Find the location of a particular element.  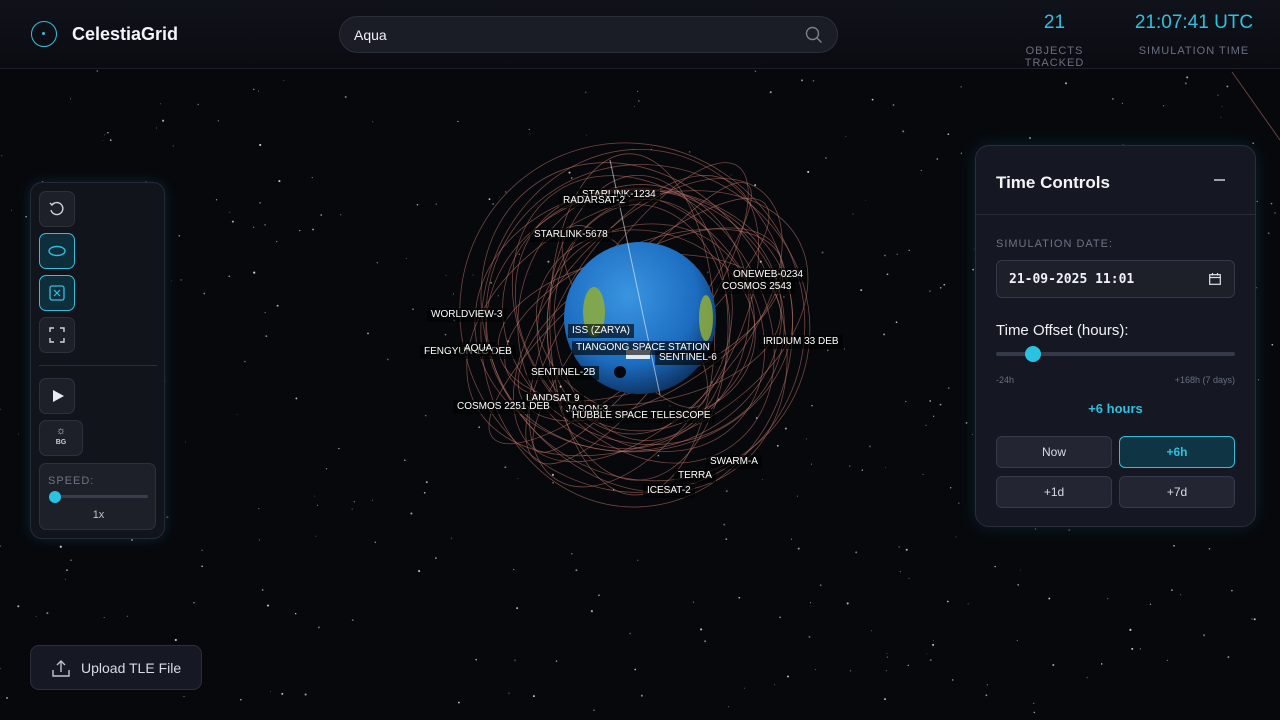

sat-label: RADARSAT-2 is located at coordinates (594, 201).